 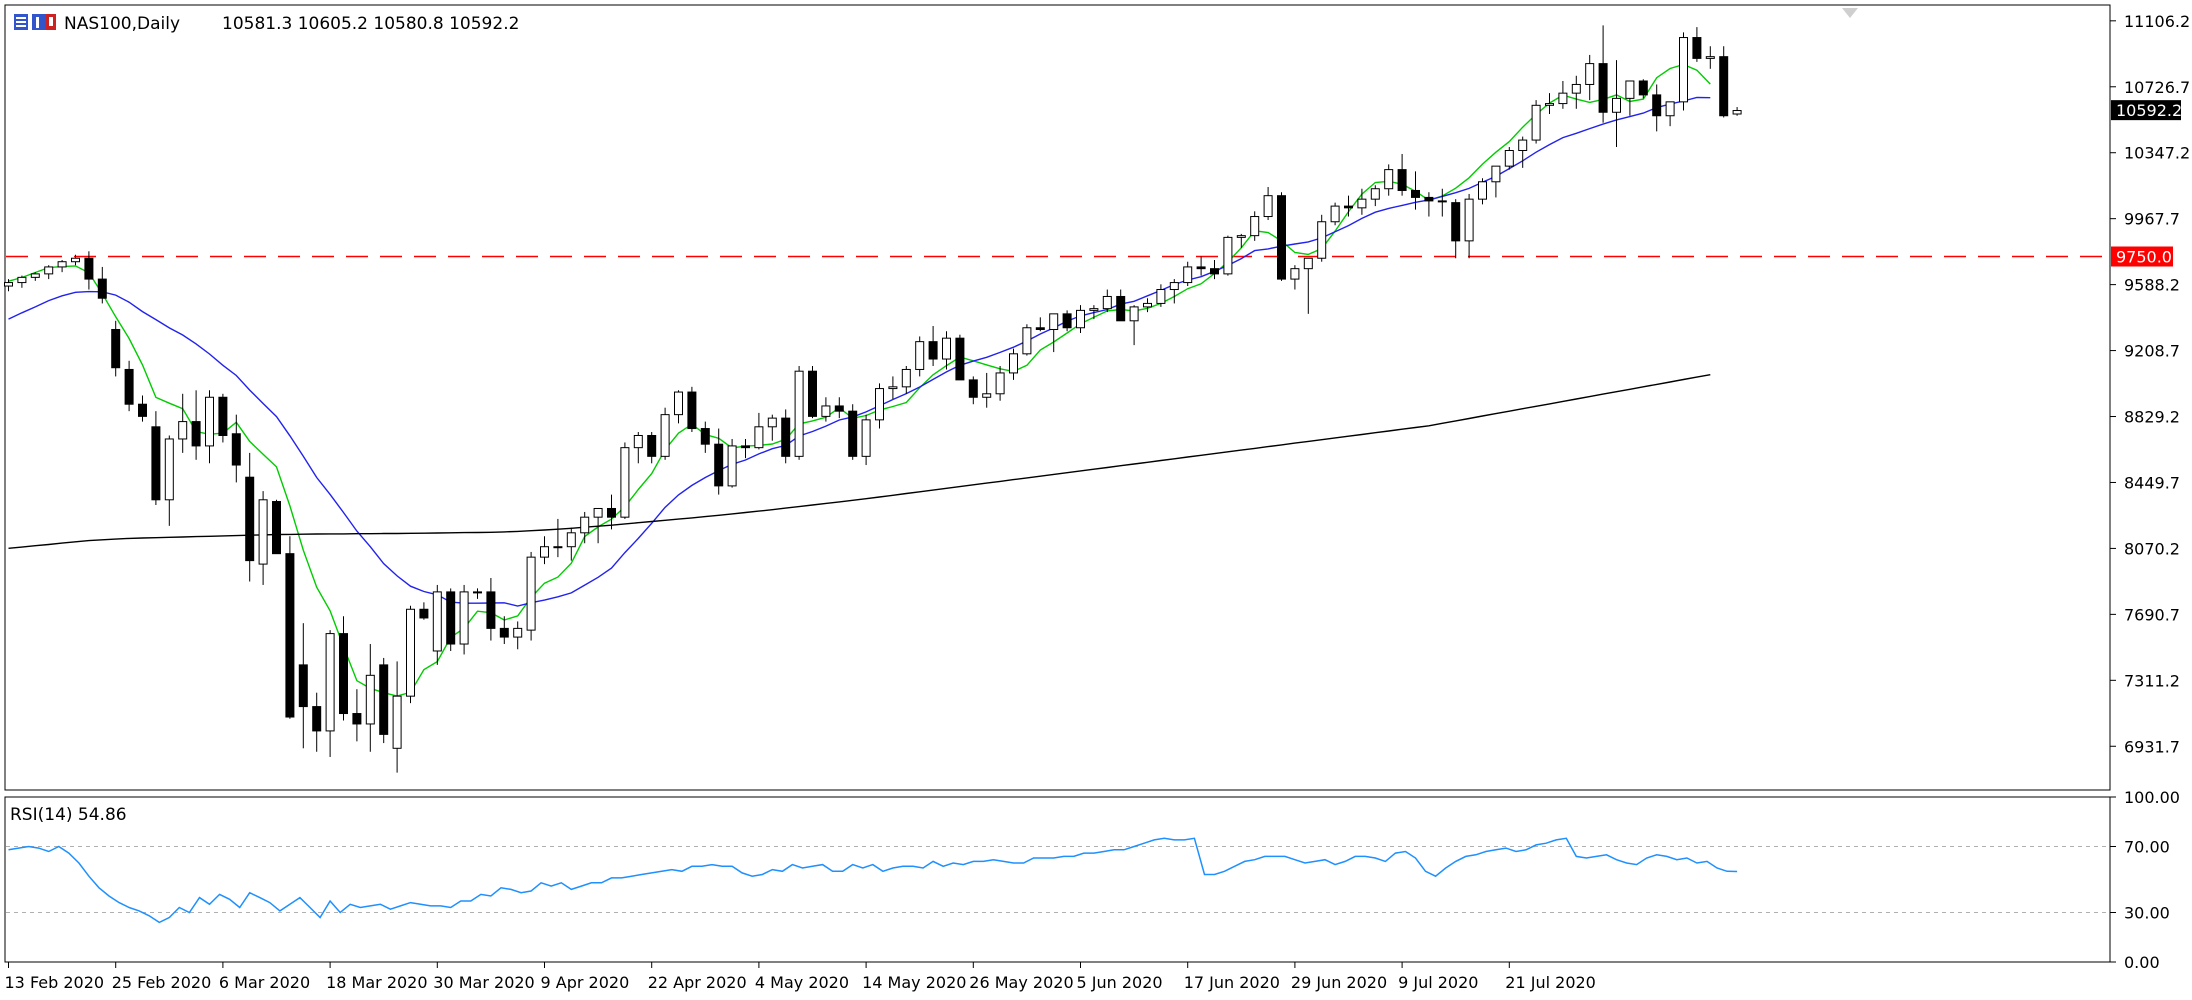 What do you see at coordinates (2152, 797) in the screenshot?
I see `rsi-tick-label: 100.00` at bounding box center [2152, 797].